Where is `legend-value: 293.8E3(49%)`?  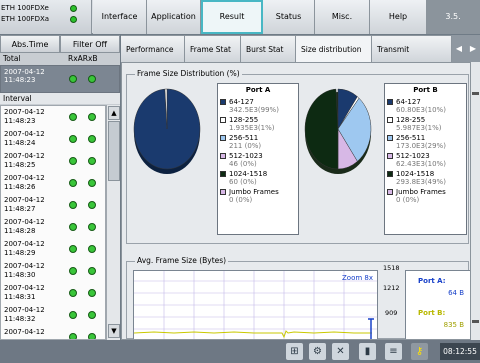
legend-value: 293.8E3(49%) is located at coordinates (421, 182).